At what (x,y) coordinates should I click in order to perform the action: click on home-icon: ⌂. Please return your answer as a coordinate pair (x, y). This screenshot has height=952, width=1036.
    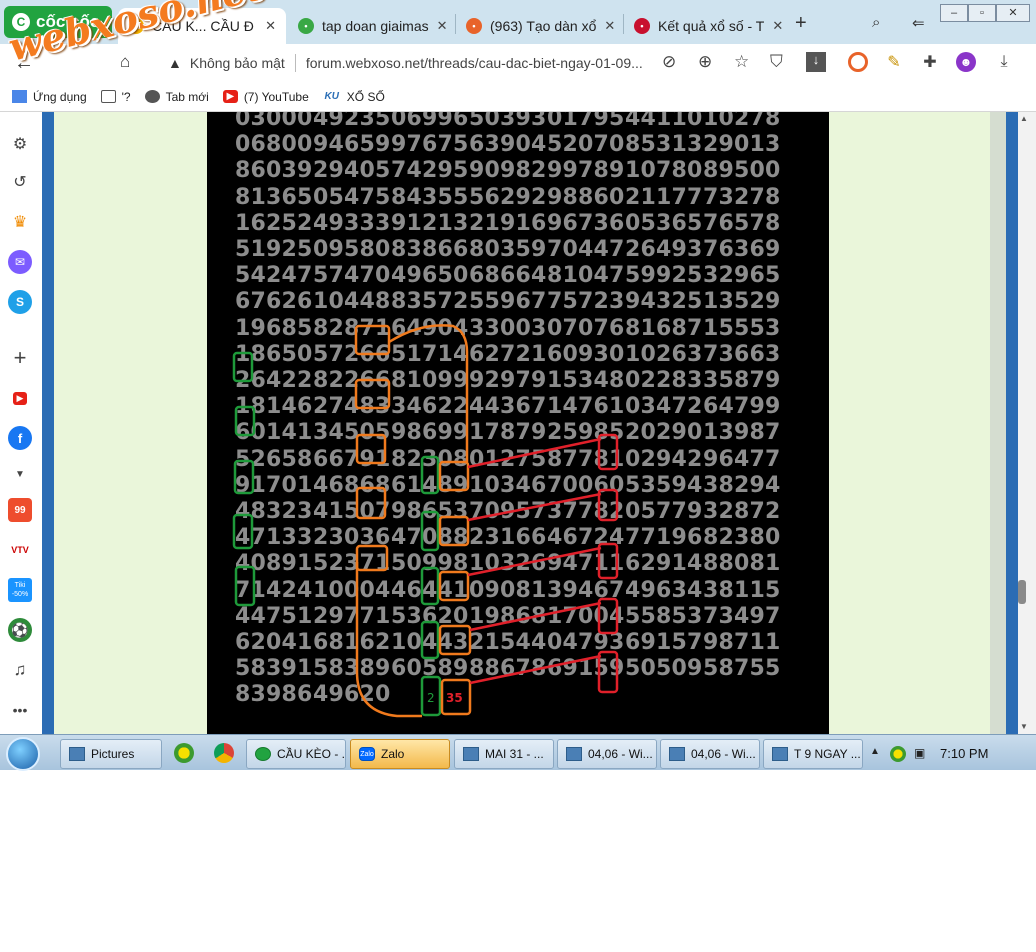
    Looking at the image, I should click on (125, 62).